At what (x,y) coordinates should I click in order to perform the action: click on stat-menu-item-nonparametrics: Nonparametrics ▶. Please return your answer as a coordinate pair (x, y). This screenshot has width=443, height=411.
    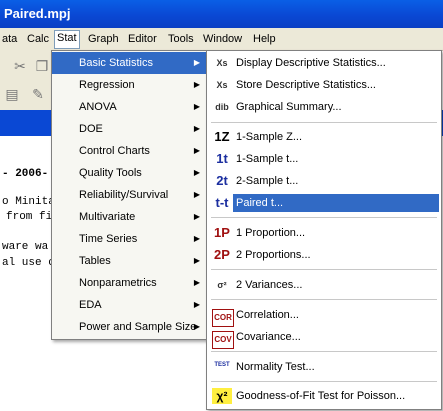
    Looking at the image, I should click on (129, 283).